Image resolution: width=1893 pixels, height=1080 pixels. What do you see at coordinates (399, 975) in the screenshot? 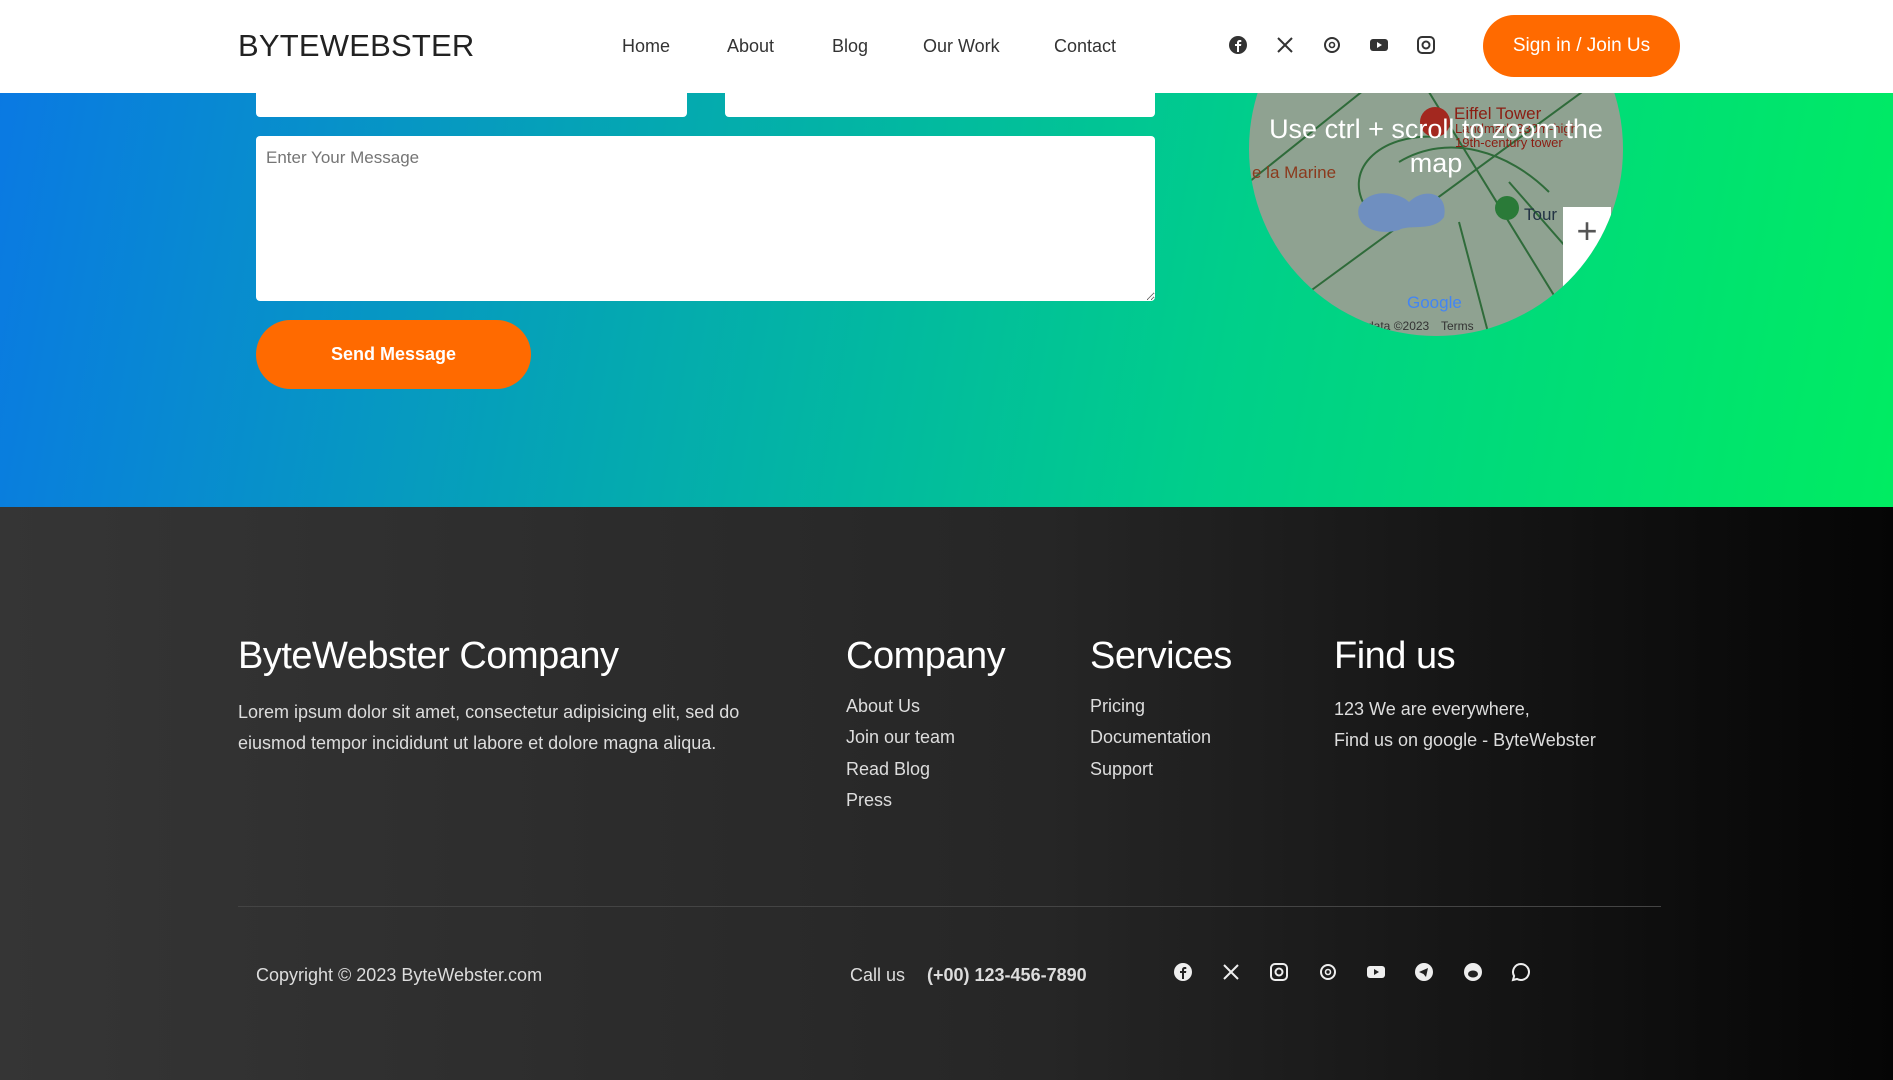
I see `copyright: Copyright © 2023 ByteWebster.com` at bounding box center [399, 975].